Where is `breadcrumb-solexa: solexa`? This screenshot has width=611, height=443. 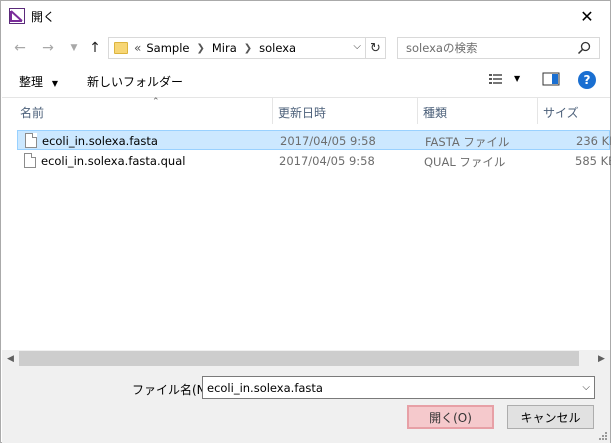 breadcrumb-solexa: solexa is located at coordinates (277, 48).